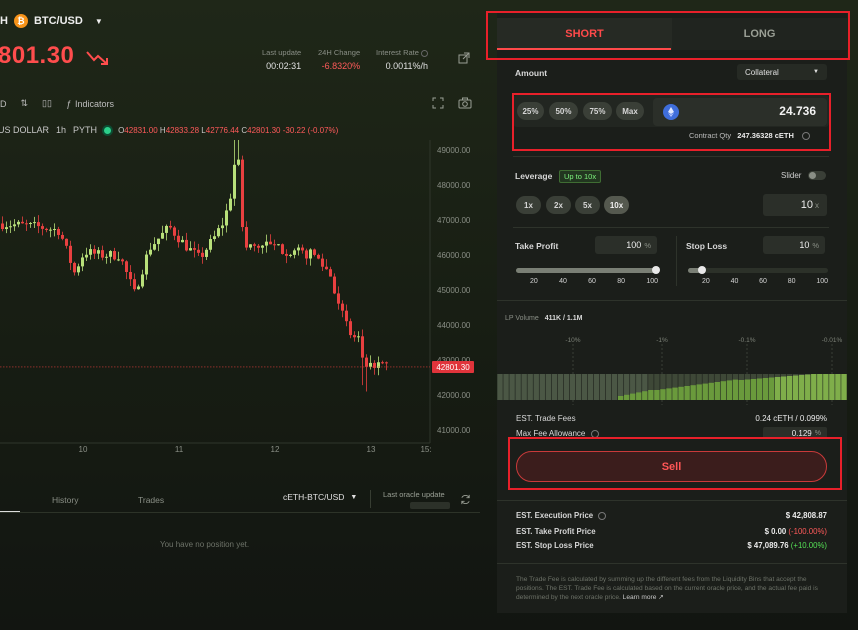  I want to click on x-tick-label: 10, so click(83, 449).